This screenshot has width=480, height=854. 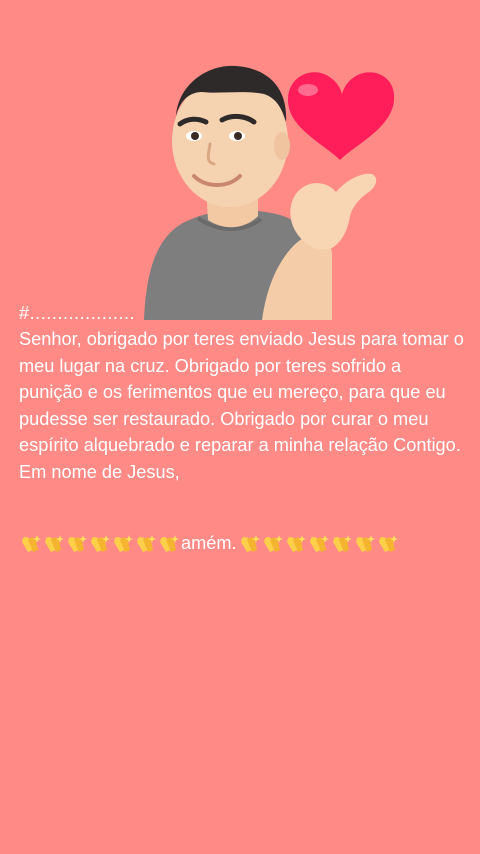 What do you see at coordinates (333, 211) in the screenshot?
I see `finger-heart-hand` at bounding box center [333, 211].